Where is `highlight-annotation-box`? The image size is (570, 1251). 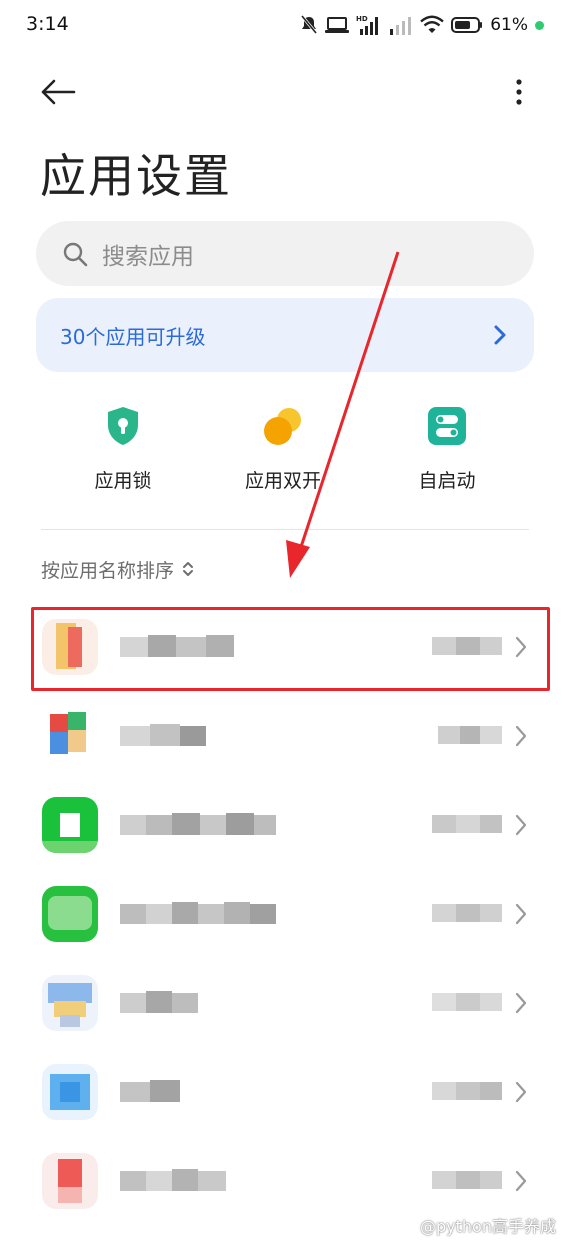 highlight-annotation-box is located at coordinates (290, 649).